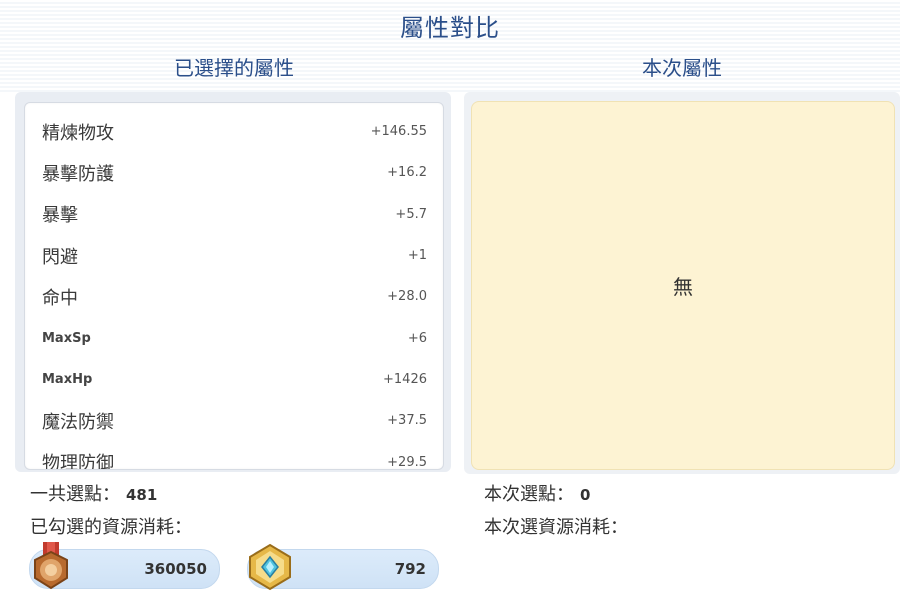  What do you see at coordinates (67, 379) in the screenshot?
I see `attribute-name: MaxHp` at bounding box center [67, 379].